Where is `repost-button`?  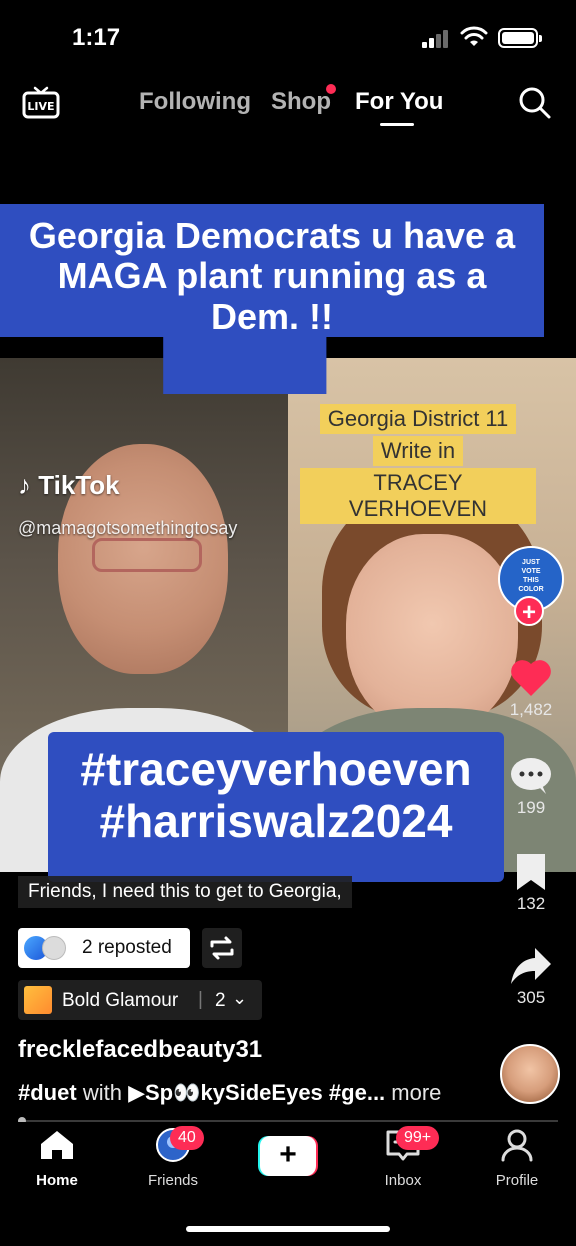
repost-button is located at coordinates (222, 948).